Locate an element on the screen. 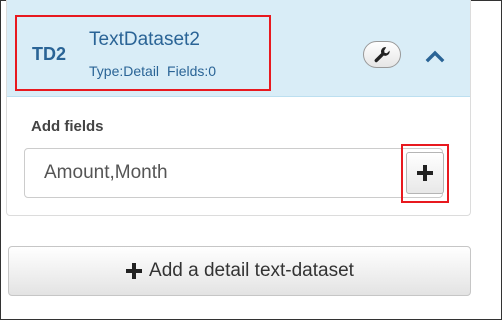 The image size is (502, 320). add-fields-label: Add fields is located at coordinates (67, 126).